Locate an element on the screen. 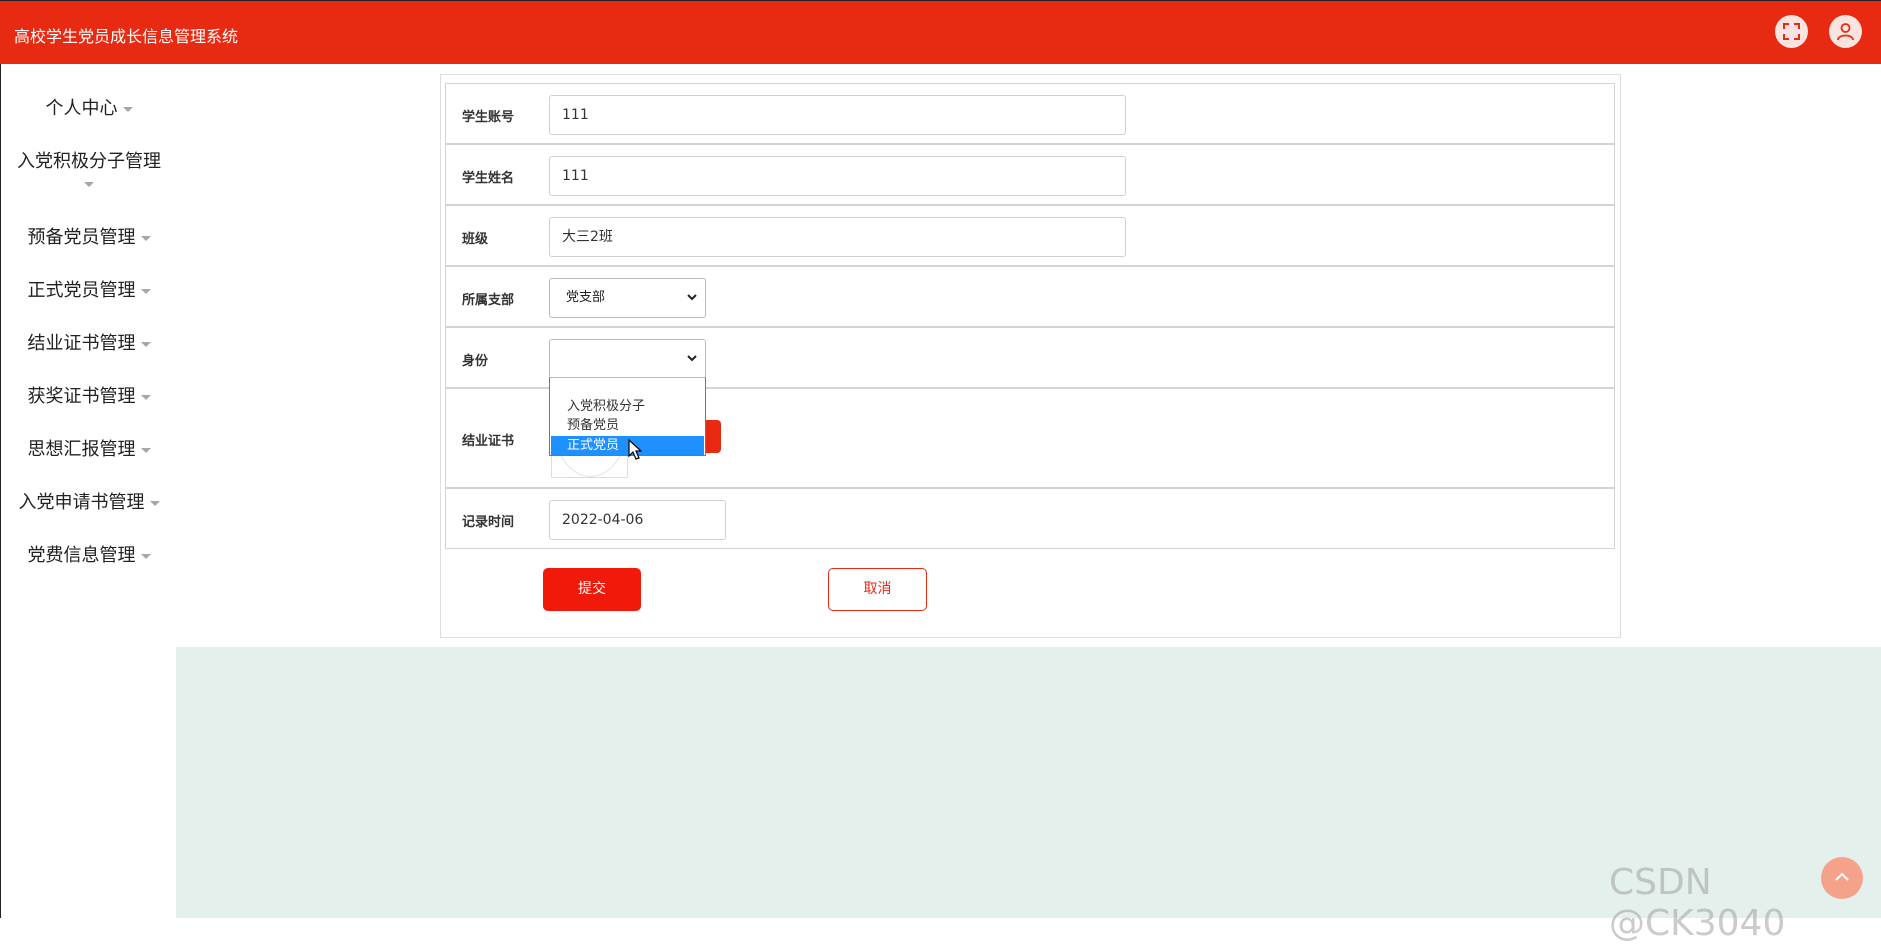 The width and height of the screenshot is (1881, 944). form-row-class: 班级 大三2班 is located at coordinates (1030, 235).